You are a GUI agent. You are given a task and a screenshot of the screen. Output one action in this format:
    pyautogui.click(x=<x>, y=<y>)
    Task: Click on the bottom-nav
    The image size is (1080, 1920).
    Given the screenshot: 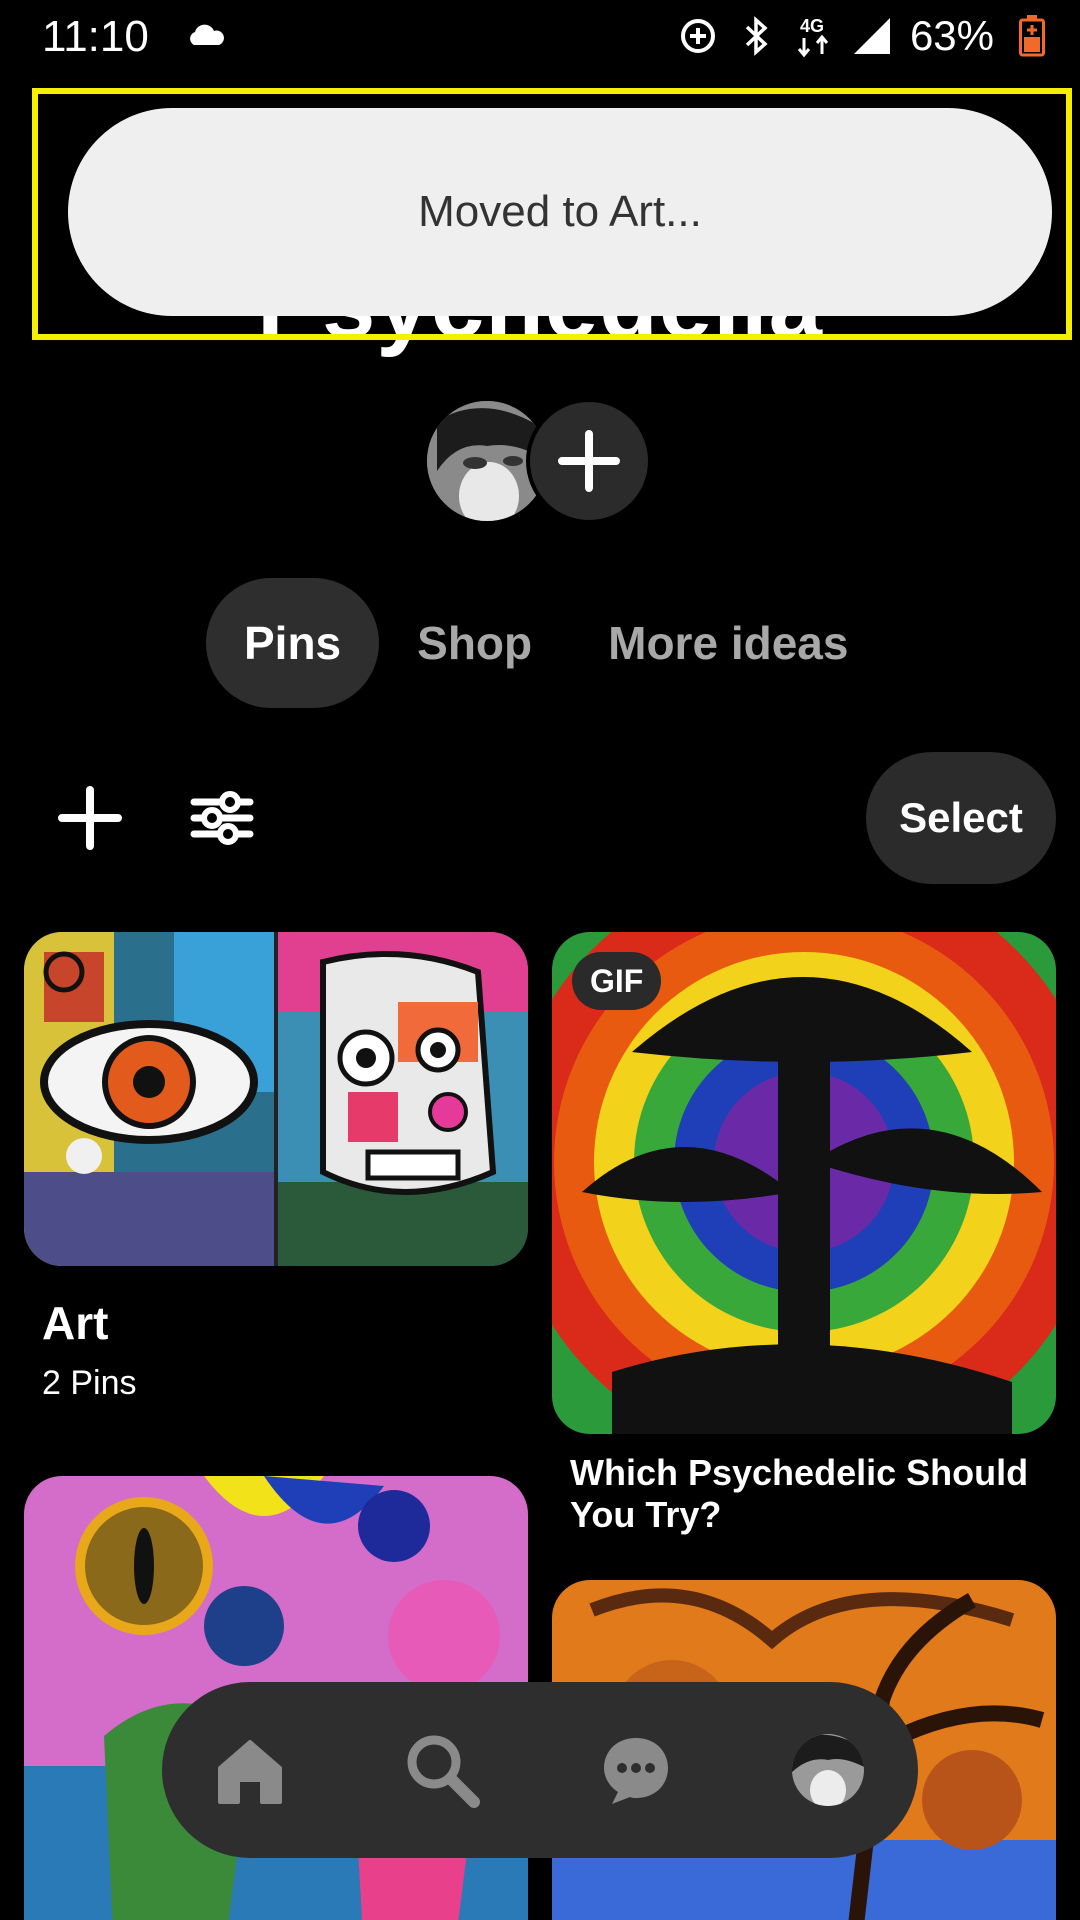 What is the action you would take?
    pyautogui.click(x=540, y=1770)
    